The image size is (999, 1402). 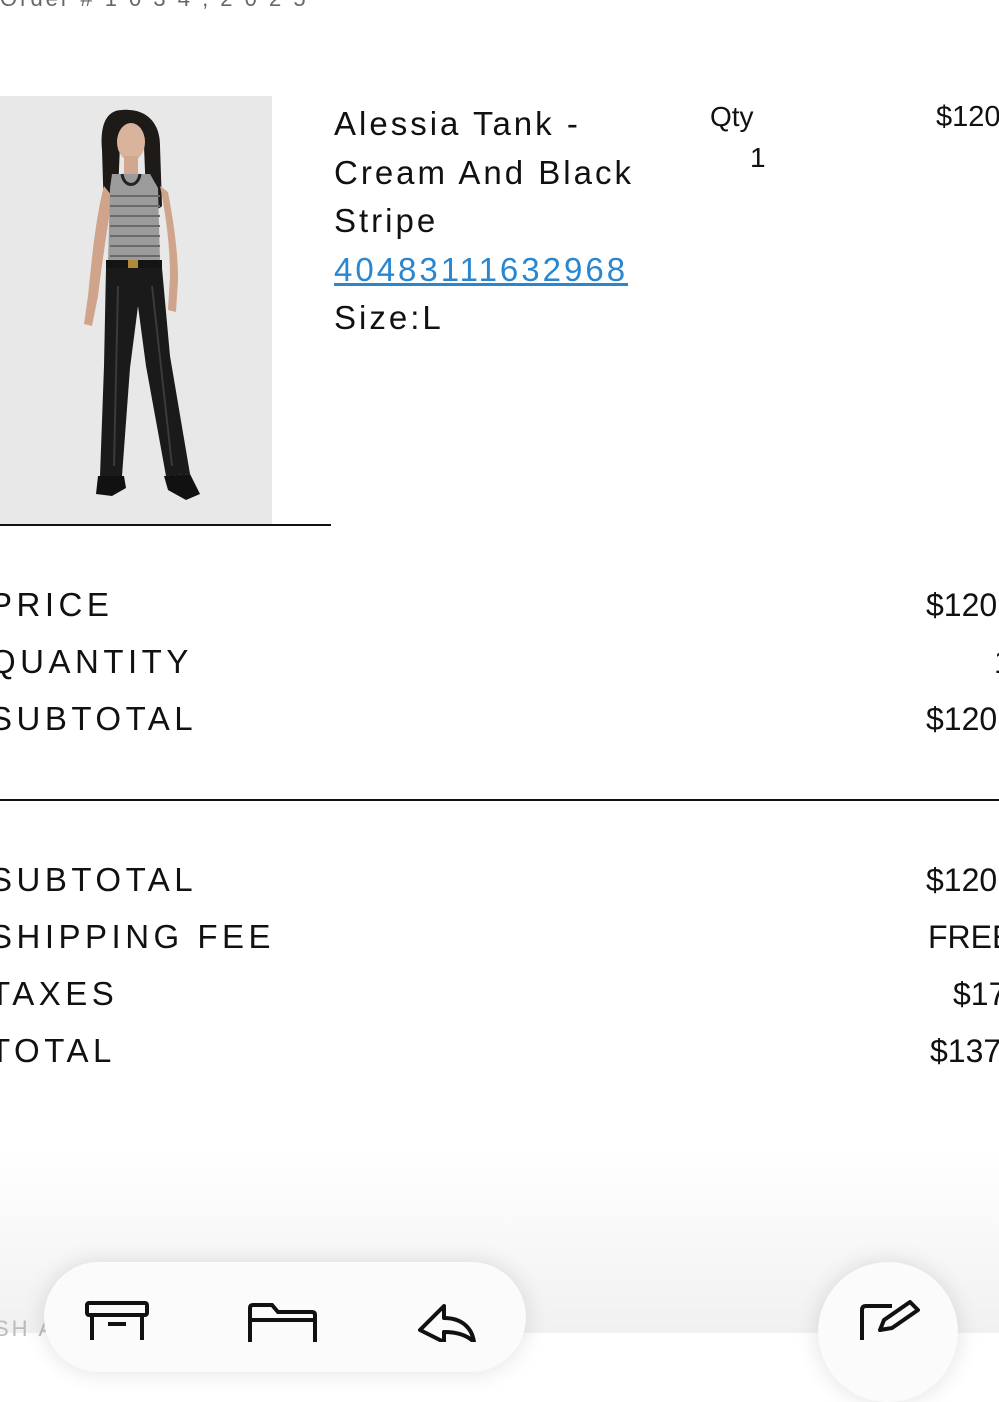 What do you see at coordinates (967, 117) in the screenshot?
I see `line-price: $120` at bounding box center [967, 117].